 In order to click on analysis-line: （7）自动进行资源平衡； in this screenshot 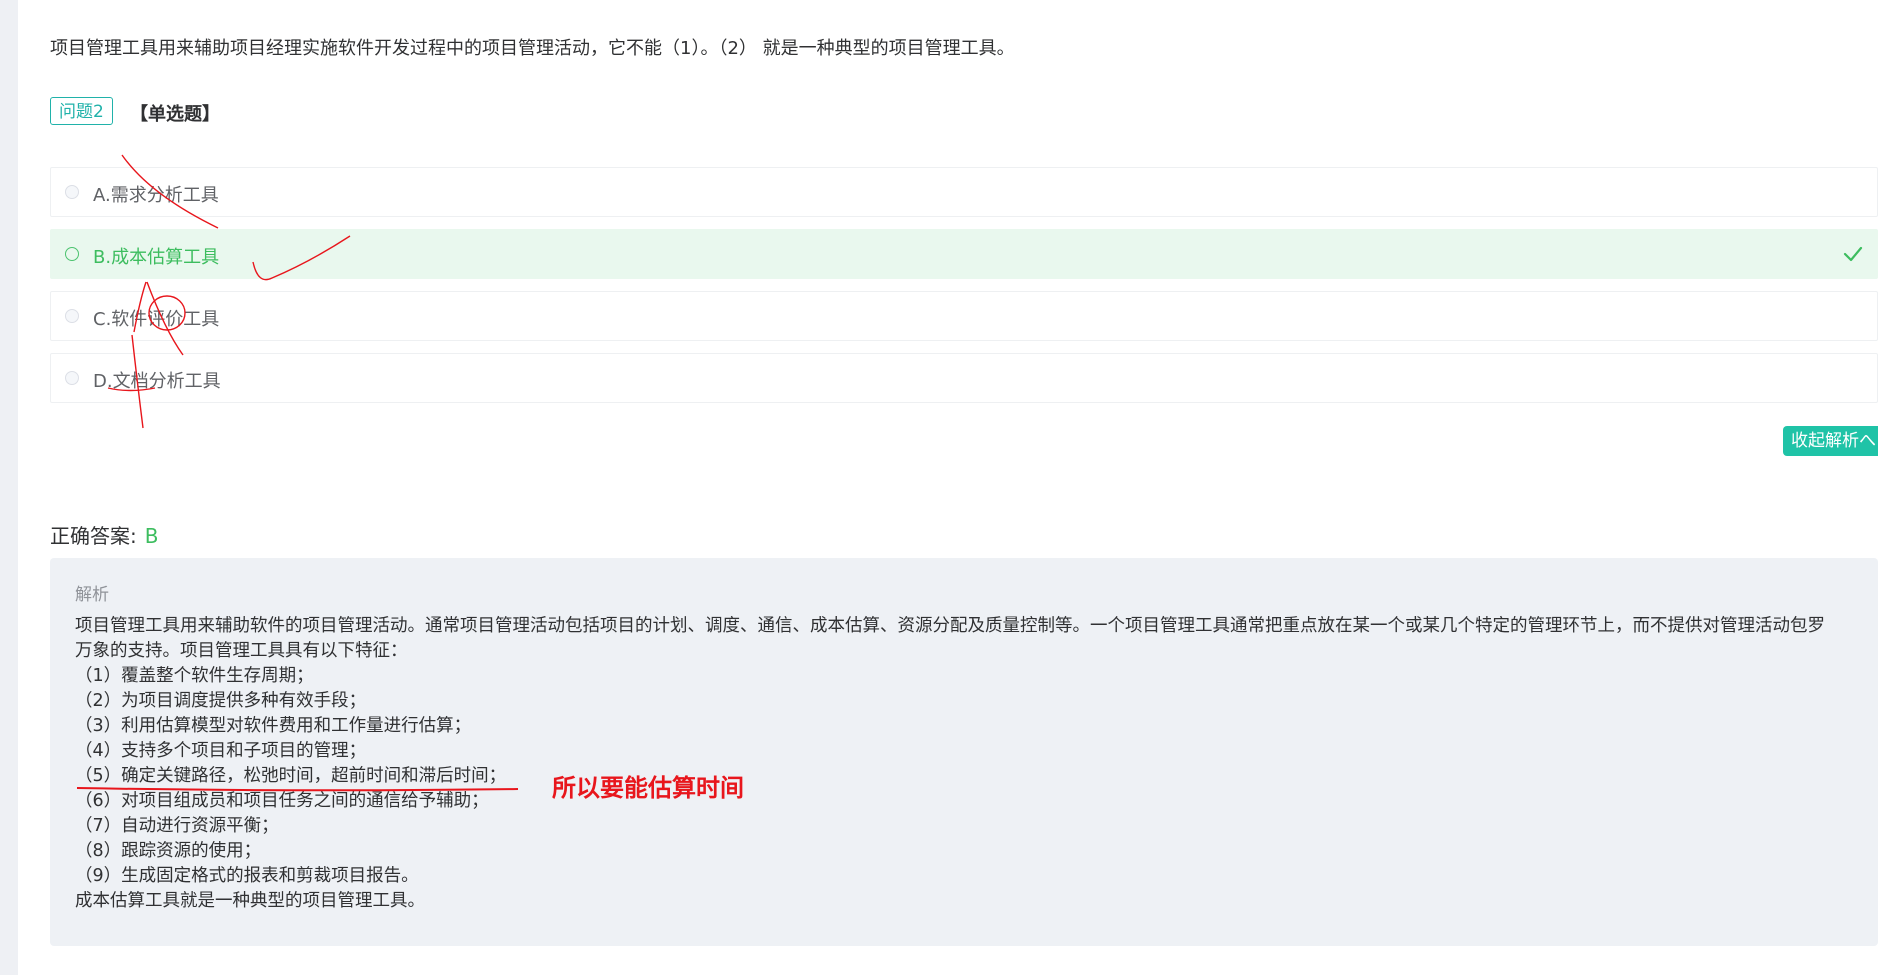, I will do `click(177, 826)`.